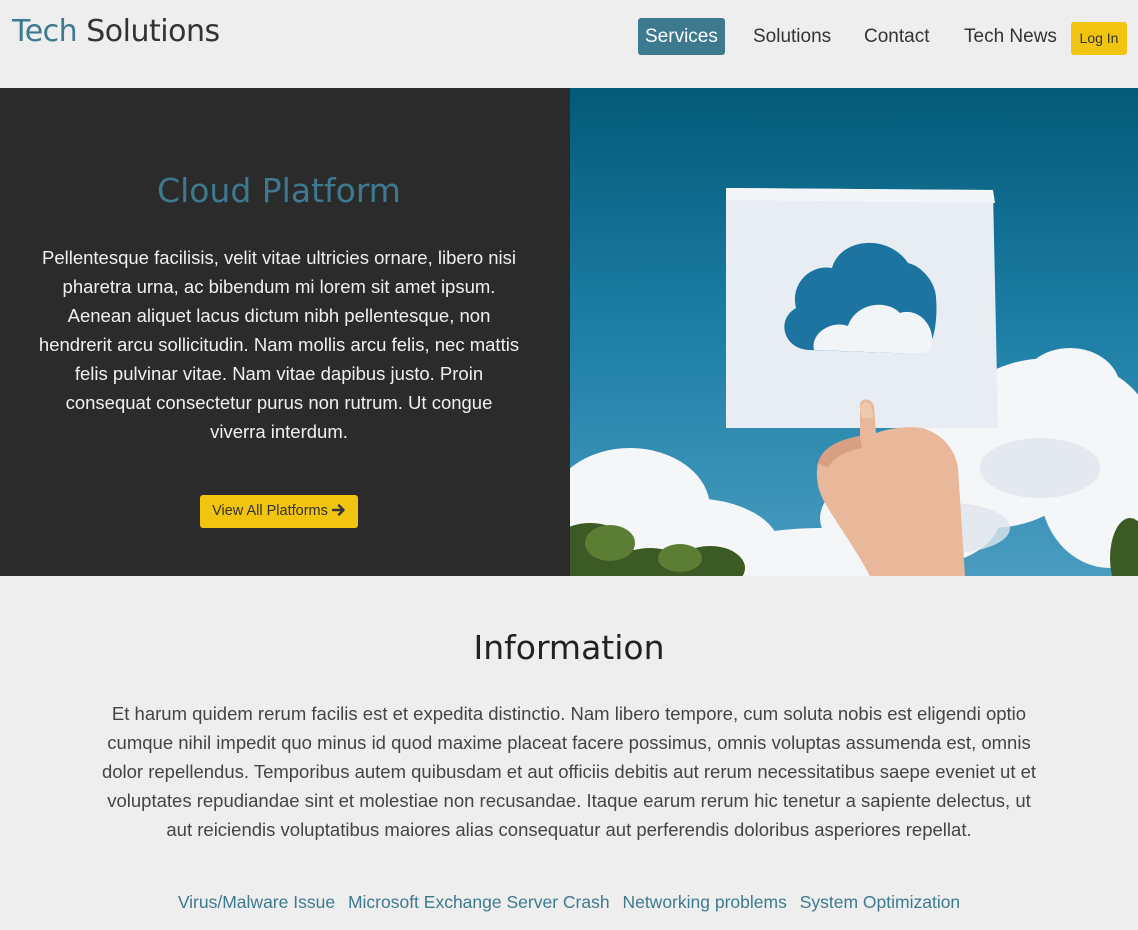  What do you see at coordinates (681, 36) in the screenshot?
I see `nav-link-services: Services` at bounding box center [681, 36].